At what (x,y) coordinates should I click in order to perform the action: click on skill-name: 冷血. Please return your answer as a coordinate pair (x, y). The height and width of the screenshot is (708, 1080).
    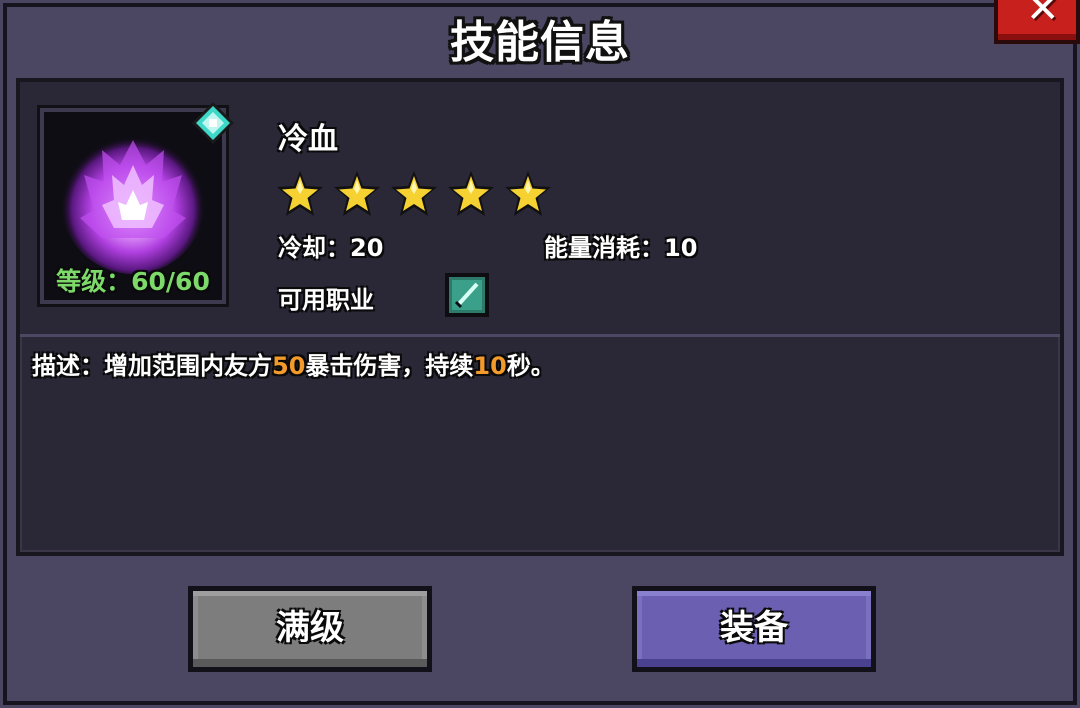
    Looking at the image, I should click on (308, 139).